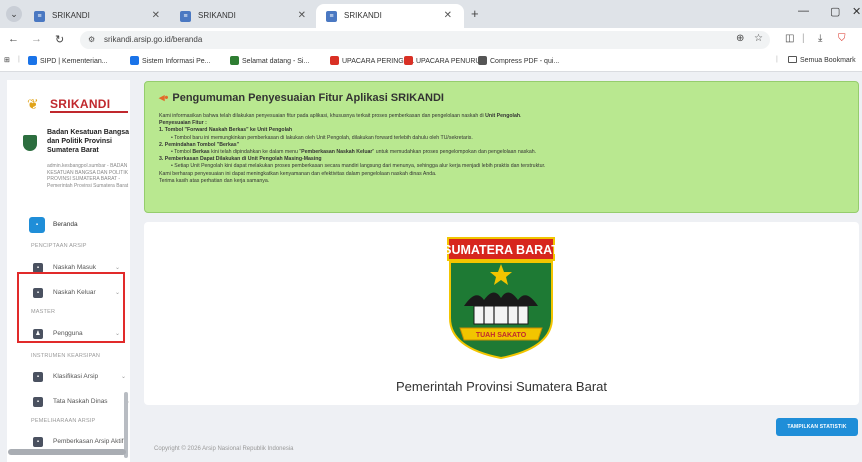 This screenshot has height=462, width=862. I want to click on browser-tab-1: ≡ SRIKANDI ✕, so click(98, 16).